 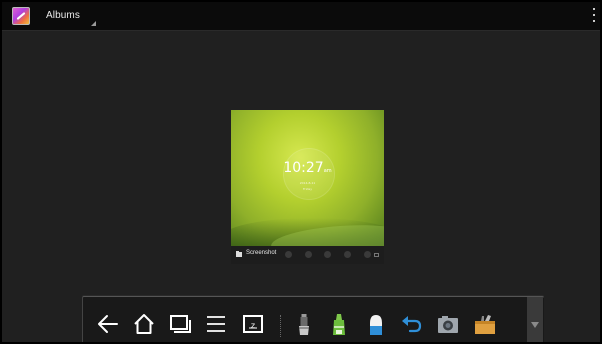 What do you see at coordinates (21, 16) in the screenshot?
I see `gallery-app-icon` at bounding box center [21, 16].